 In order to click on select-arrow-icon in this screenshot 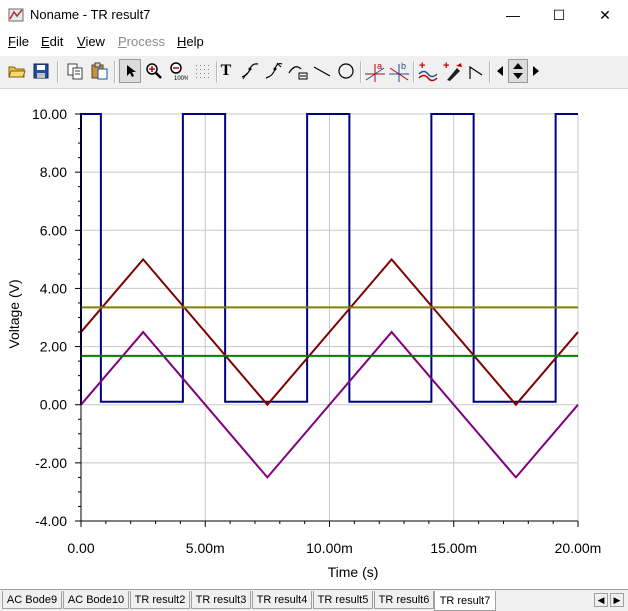, I will do `click(131, 71)`.